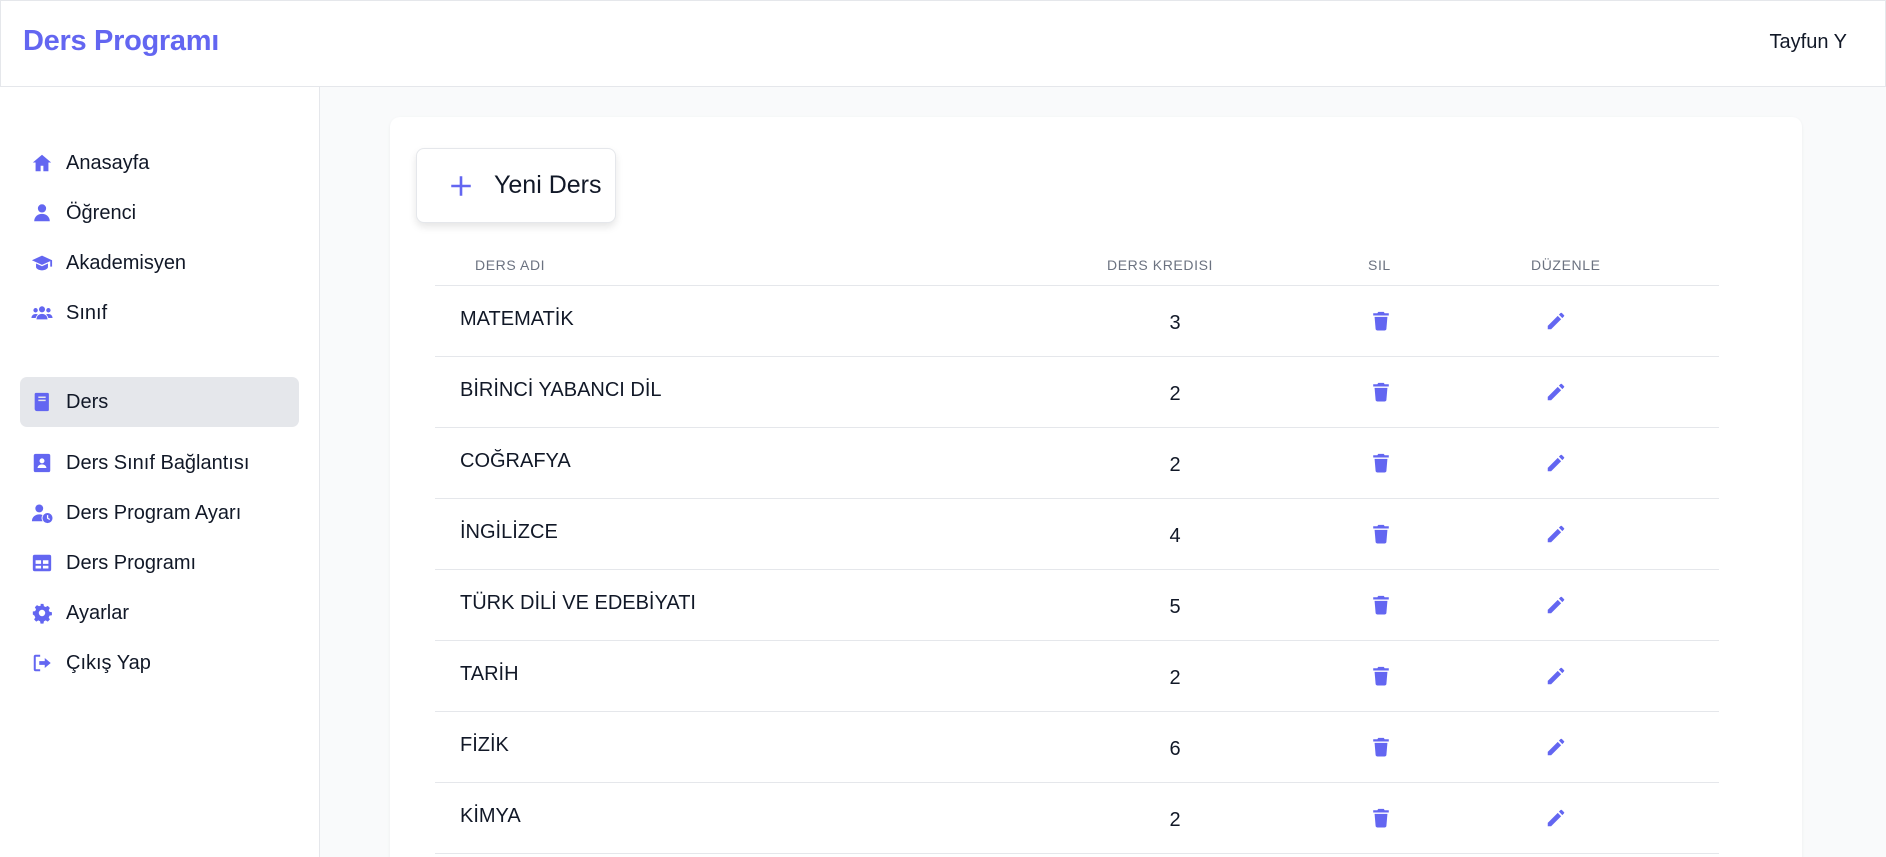 The height and width of the screenshot is (857, 1886). Describe the element at coordinates (1077, 392) in the screenshot. I see `table-row: BİRİNCİ YABANCI DİL 2` at that location.